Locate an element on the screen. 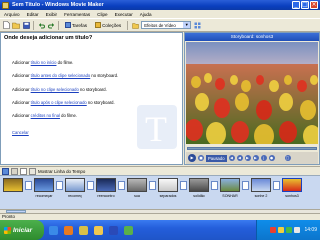 The image size is (320, 240). rewind-icon: ◀ is located at coordinates (239, 158).